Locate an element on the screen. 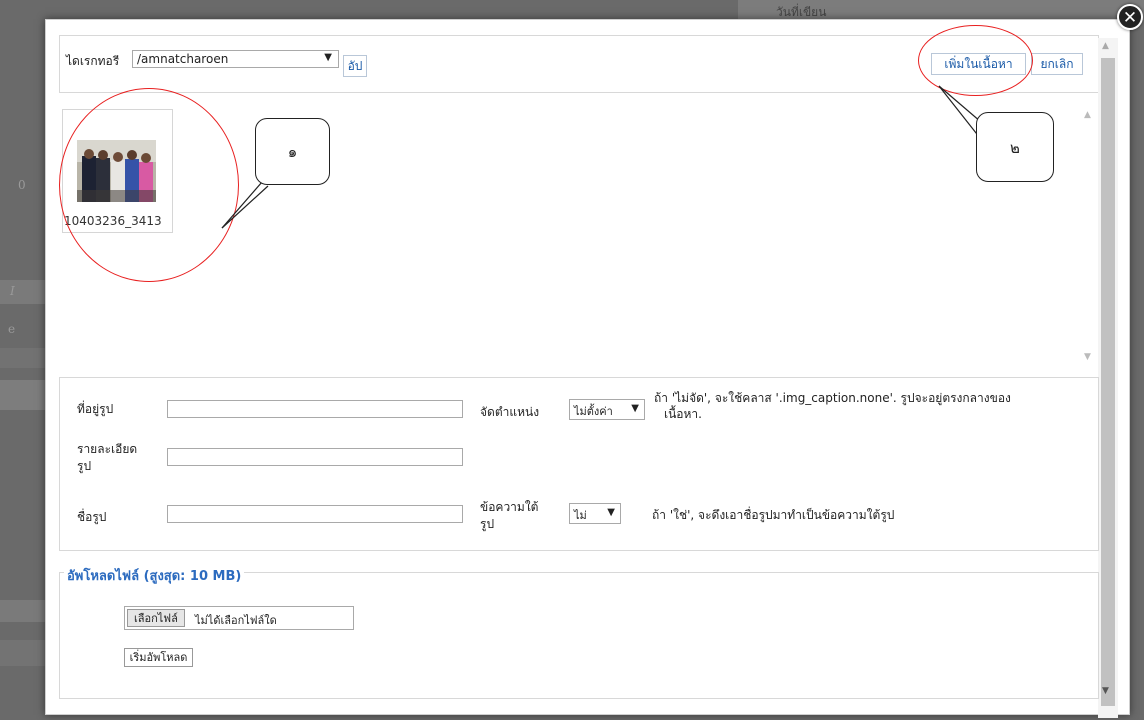 Image resolution: width=1144 pixels, height=720 pixels. alignment-select-value: ไม่ตั้งค่า is located at coordinates (593, 411).